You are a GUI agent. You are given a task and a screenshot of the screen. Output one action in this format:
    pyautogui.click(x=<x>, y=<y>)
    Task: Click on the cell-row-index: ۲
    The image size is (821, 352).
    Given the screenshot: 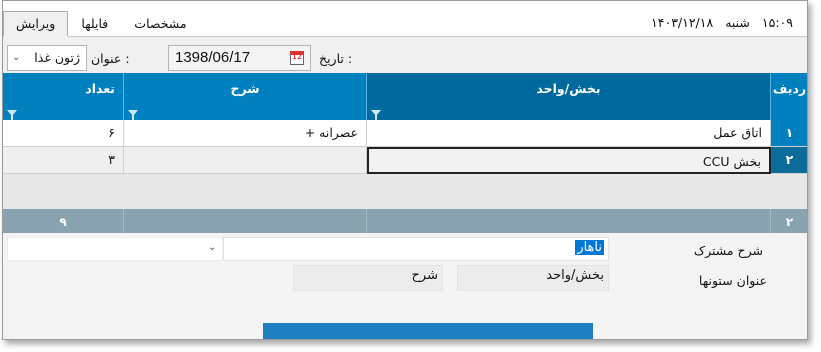 What is the action you would take?
    pyautogui.click(x=789, y=160)
    